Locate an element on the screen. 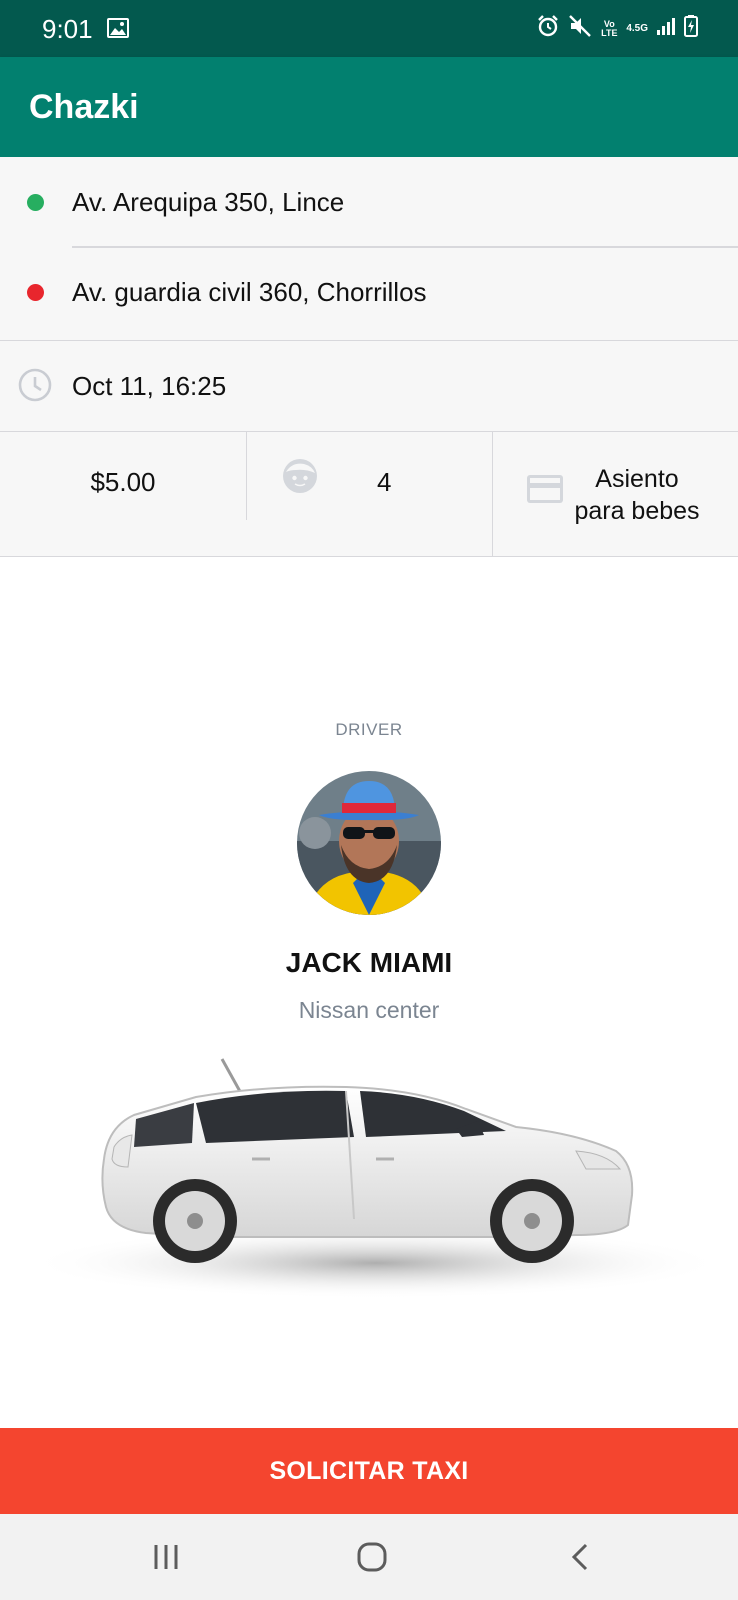 The height and width of the screenshot is (1600, 738). driver-avatar is located at coordinates (369, 843).